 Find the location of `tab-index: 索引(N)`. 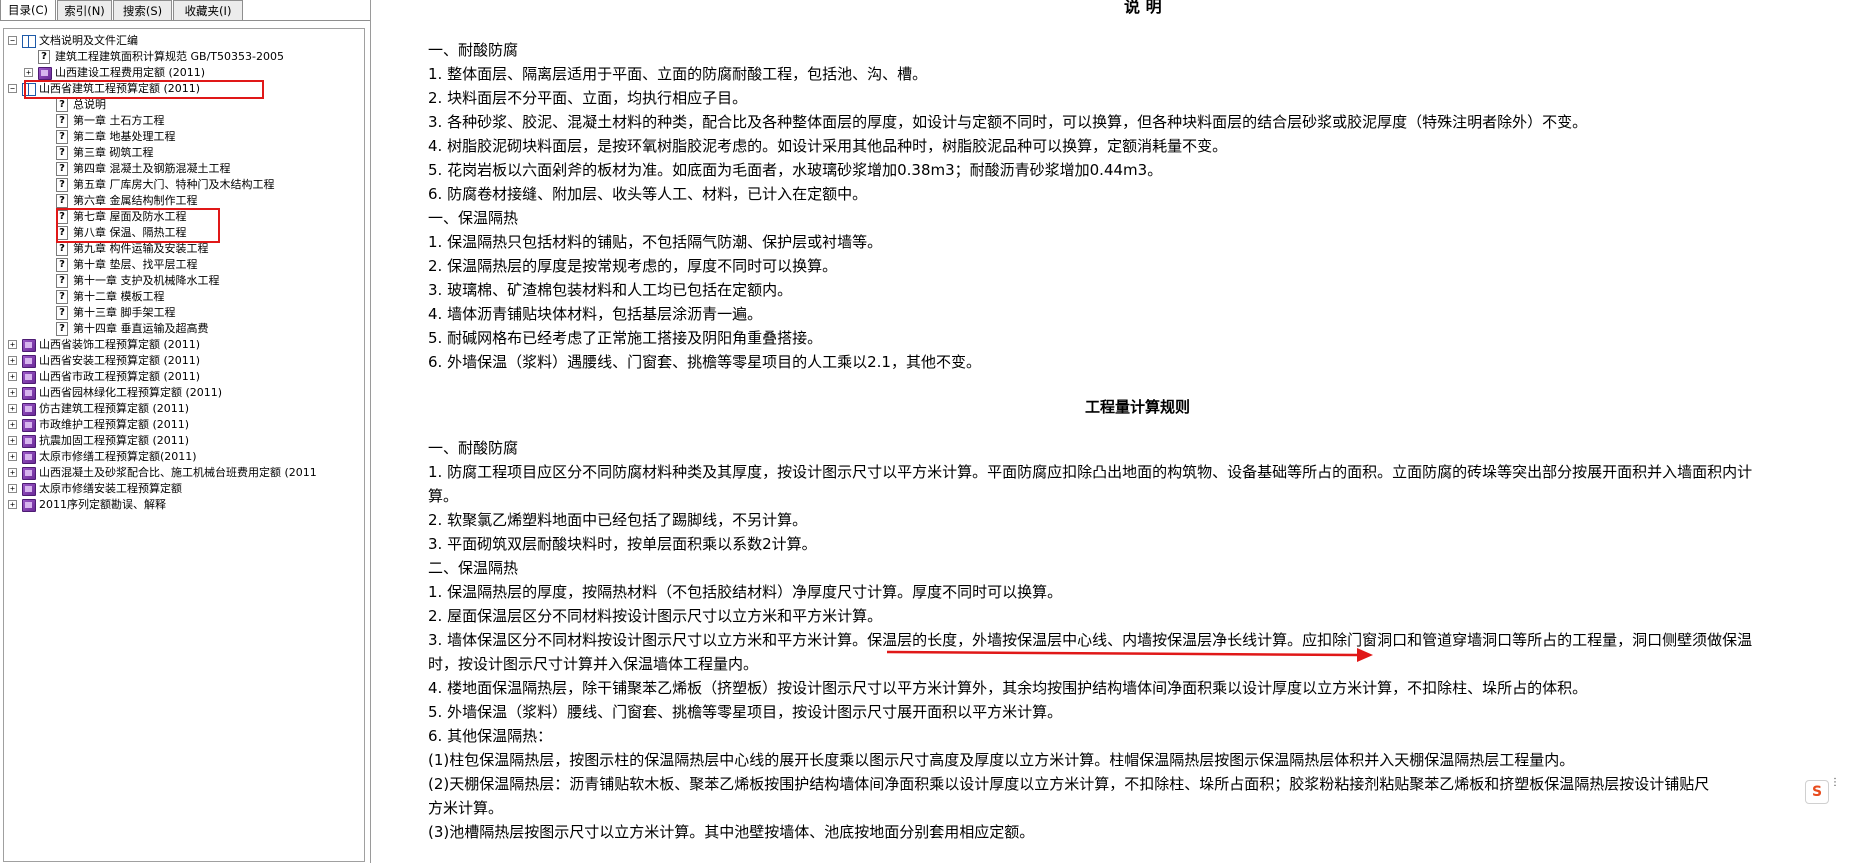

tab-index: 索引(N) is located at coordinates (84, 10).